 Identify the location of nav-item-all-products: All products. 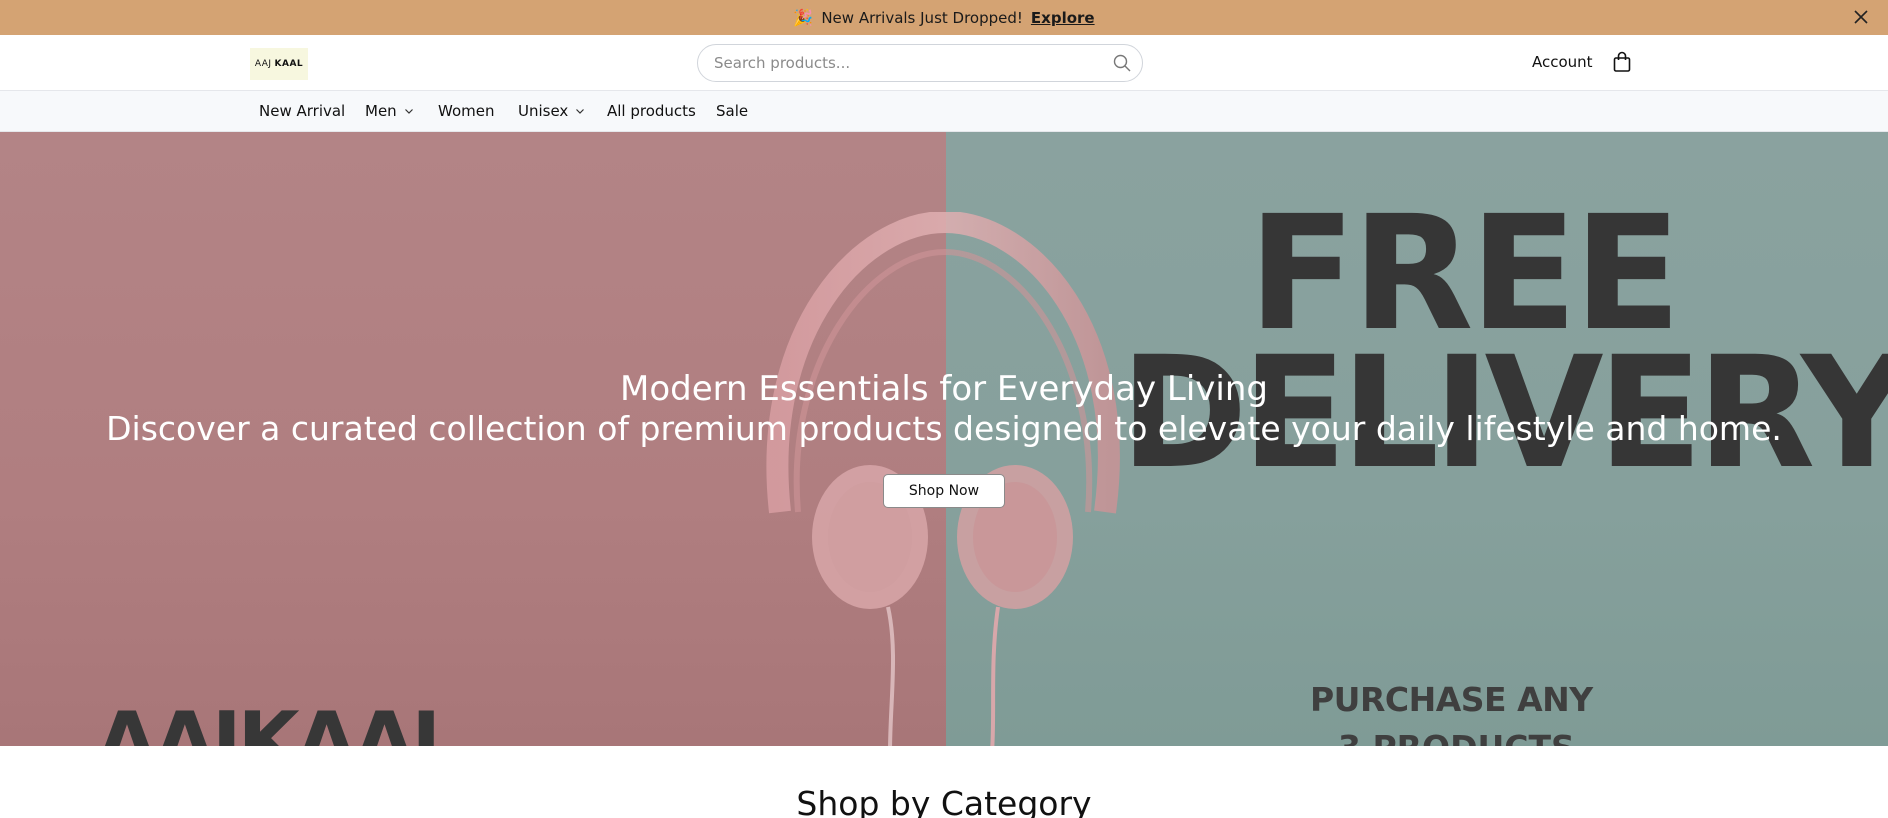
(651, 111).